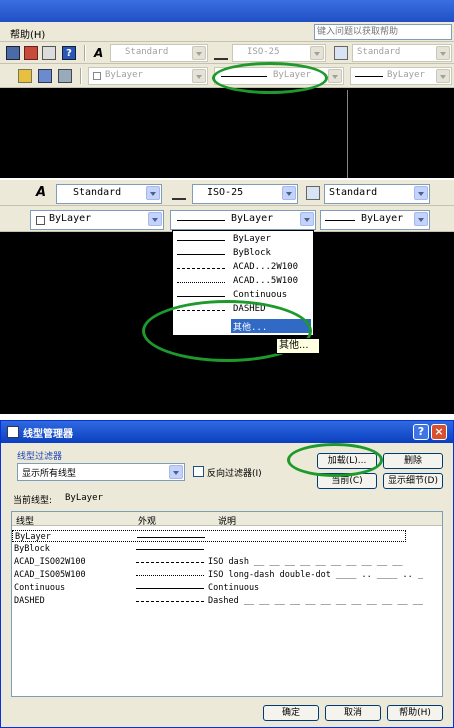 The image size is (454, 728). Describe the element at coordinates (243, 220) in the screenshot. I see `linetype-select: ByLayer` at that location.